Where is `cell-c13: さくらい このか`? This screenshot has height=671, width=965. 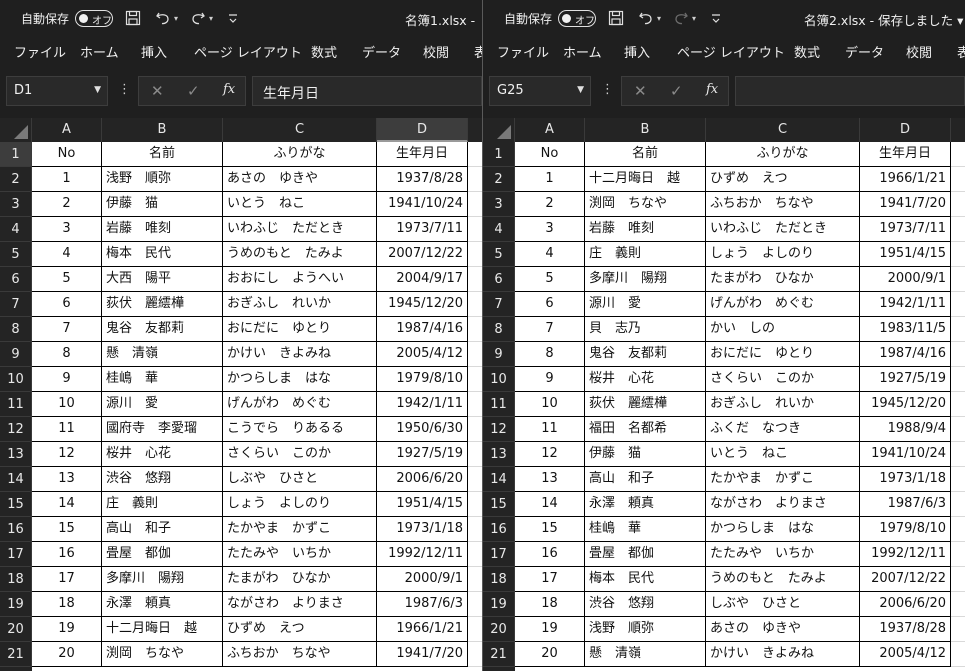 cell-c13: さくらい このか is located at coordinates (300, 454).